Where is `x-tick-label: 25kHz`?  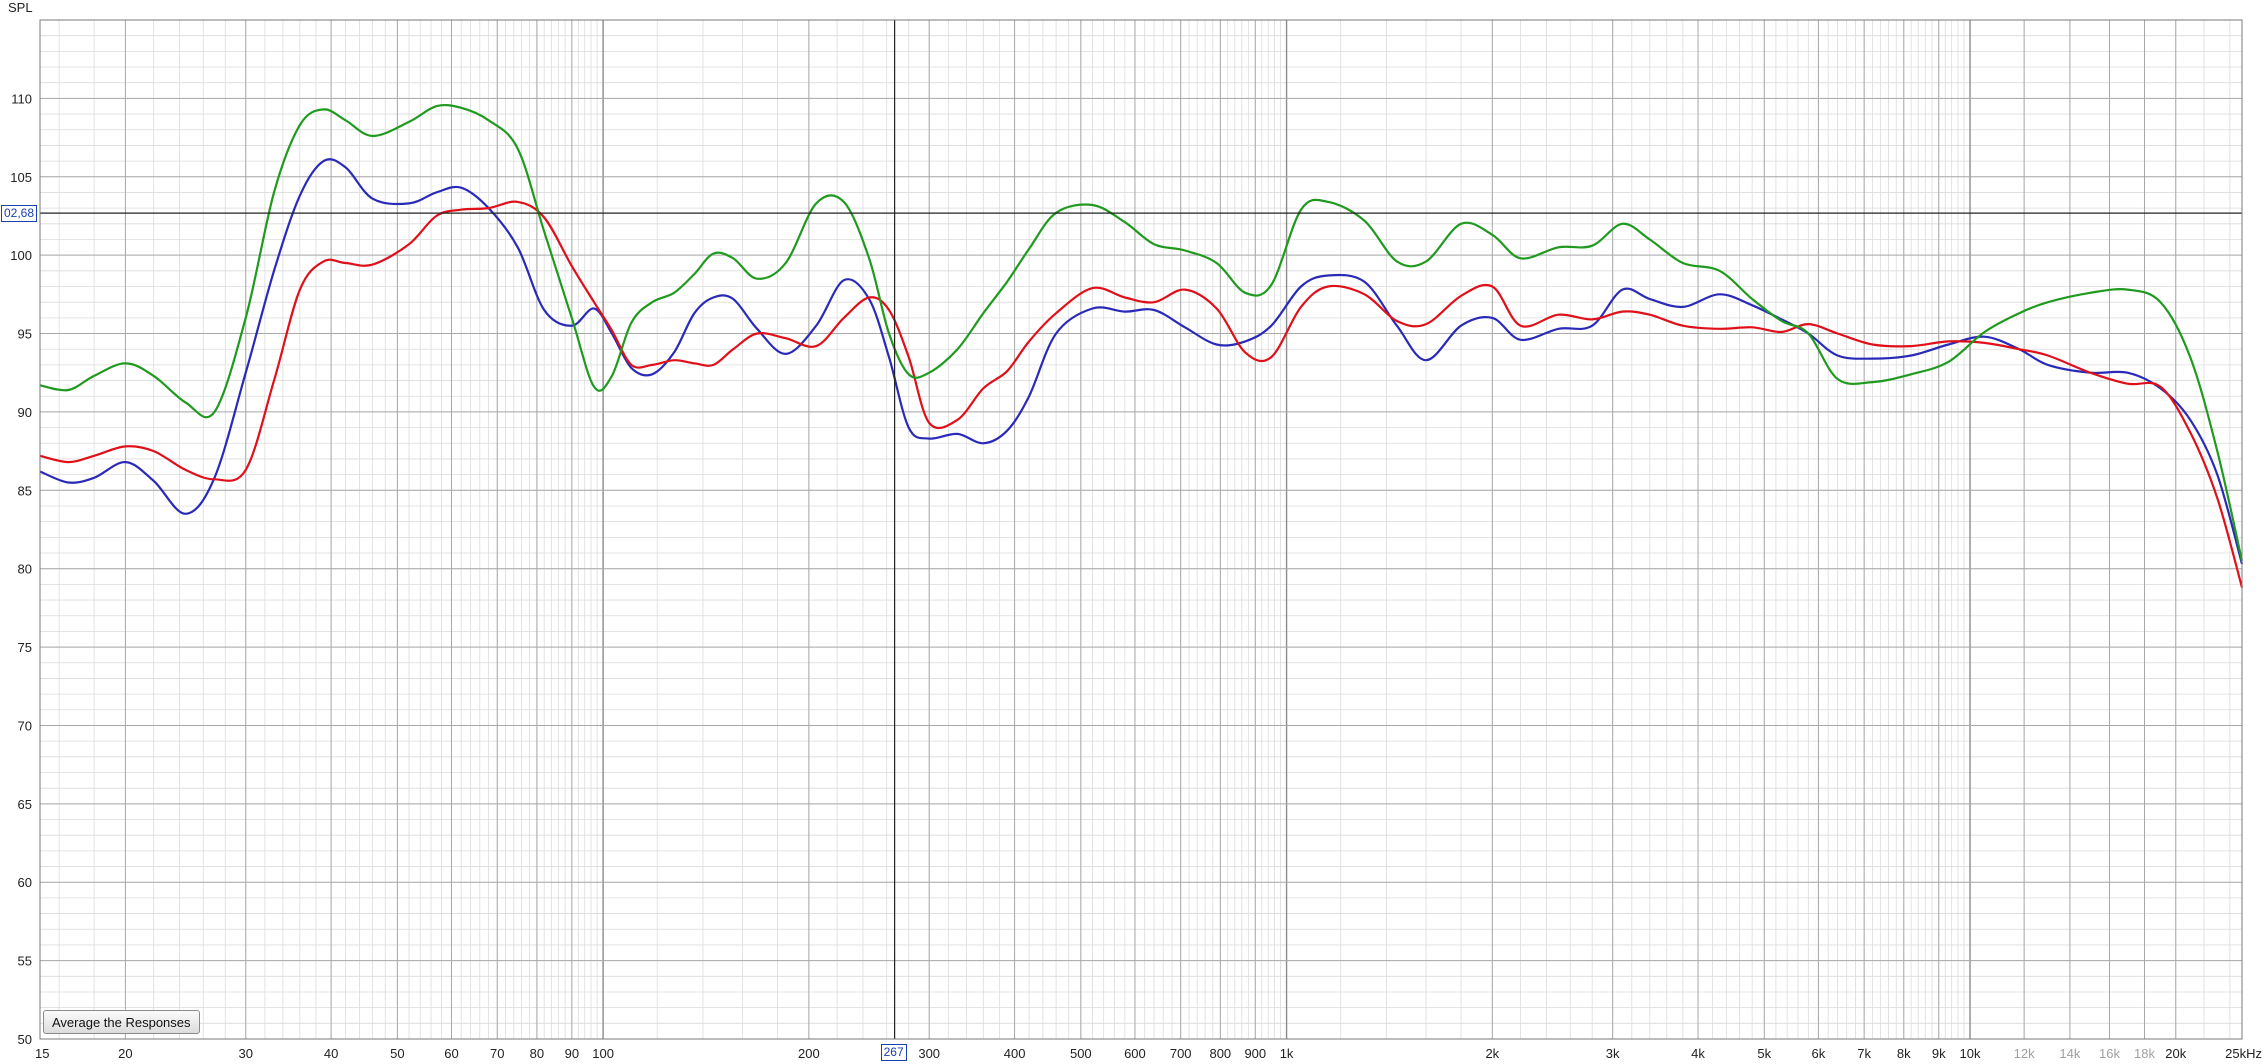 x-tick-label: 25kHz is located at coordinates (2243, 1053).